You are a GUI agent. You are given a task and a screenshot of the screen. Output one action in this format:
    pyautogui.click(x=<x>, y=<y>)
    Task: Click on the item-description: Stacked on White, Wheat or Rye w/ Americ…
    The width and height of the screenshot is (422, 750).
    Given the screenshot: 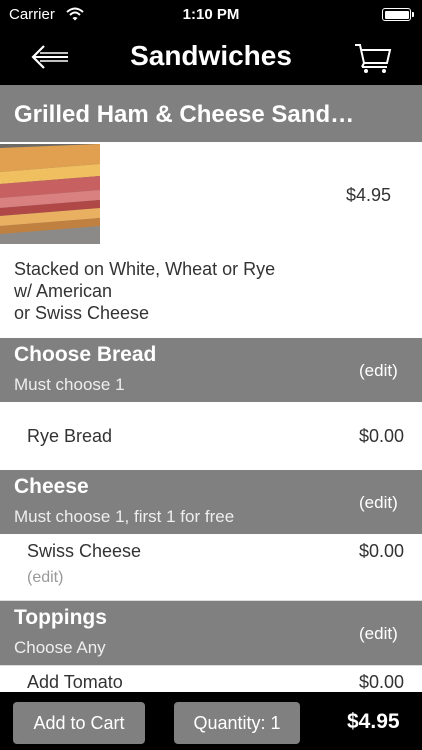 What is the action you would take?
    pyautogui.click(x=144, y=291)
    